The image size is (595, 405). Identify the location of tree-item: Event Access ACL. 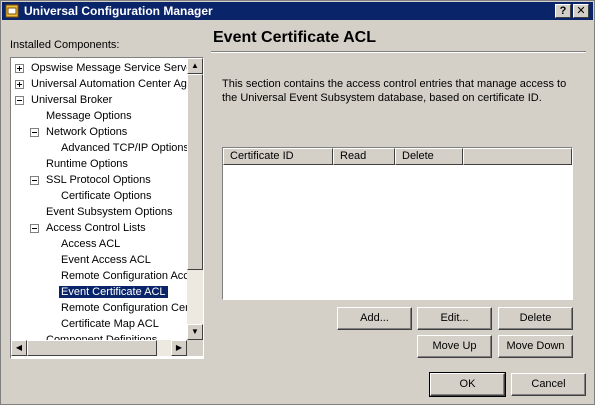
(106, 260).